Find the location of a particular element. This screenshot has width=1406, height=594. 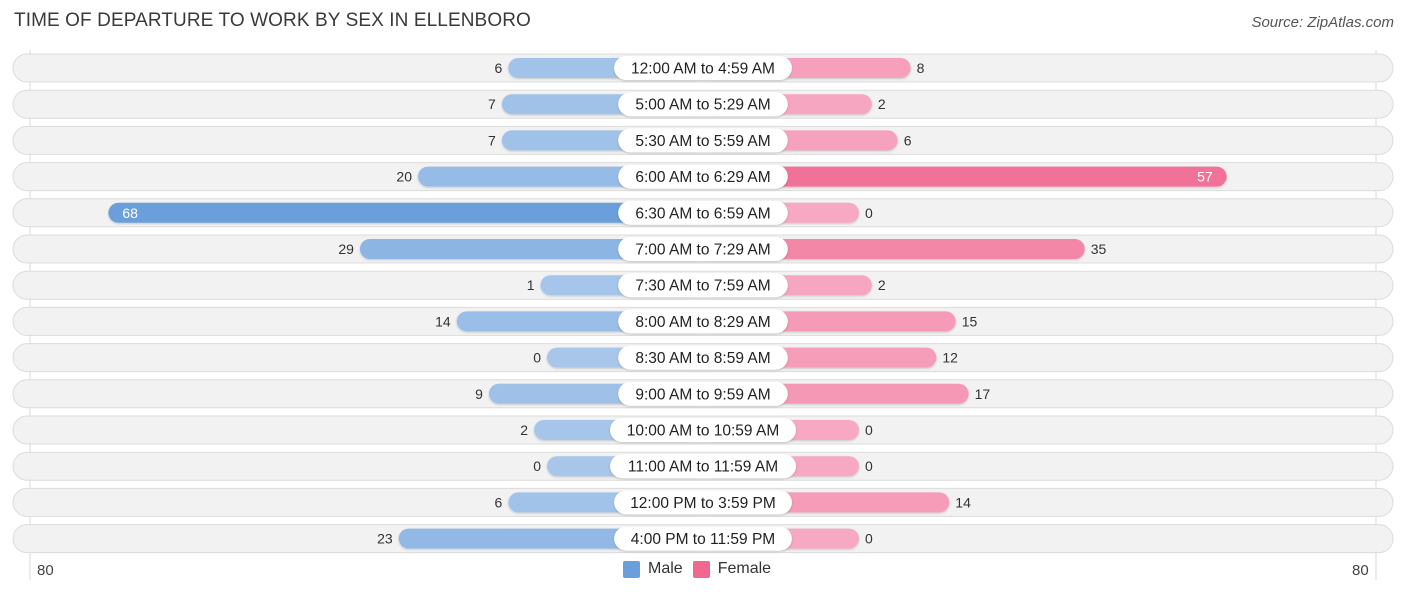

legend-item-male: Male is located at coordinates (653, 569).